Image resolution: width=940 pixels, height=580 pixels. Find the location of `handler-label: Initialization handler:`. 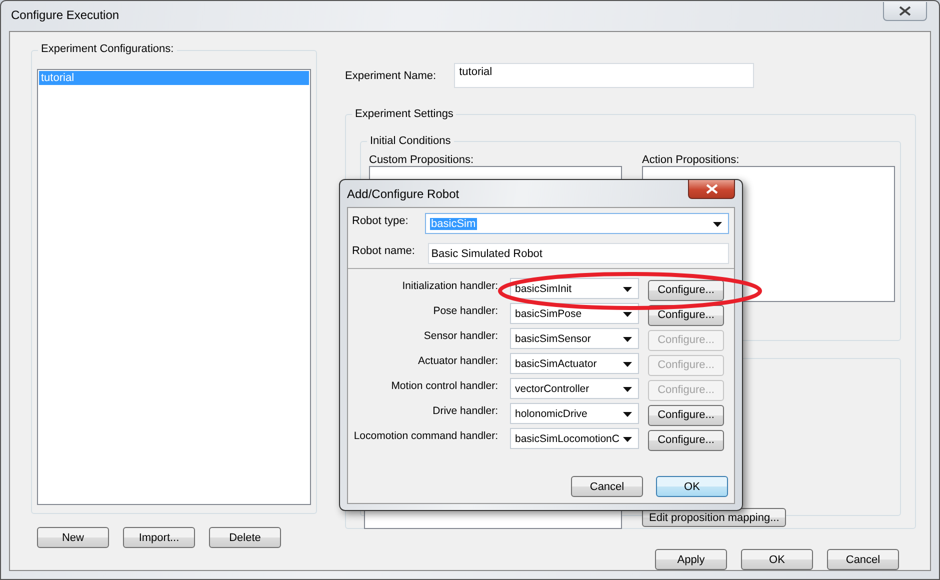

handler-label: Initialization handler: is located at coordinates (450, 286).